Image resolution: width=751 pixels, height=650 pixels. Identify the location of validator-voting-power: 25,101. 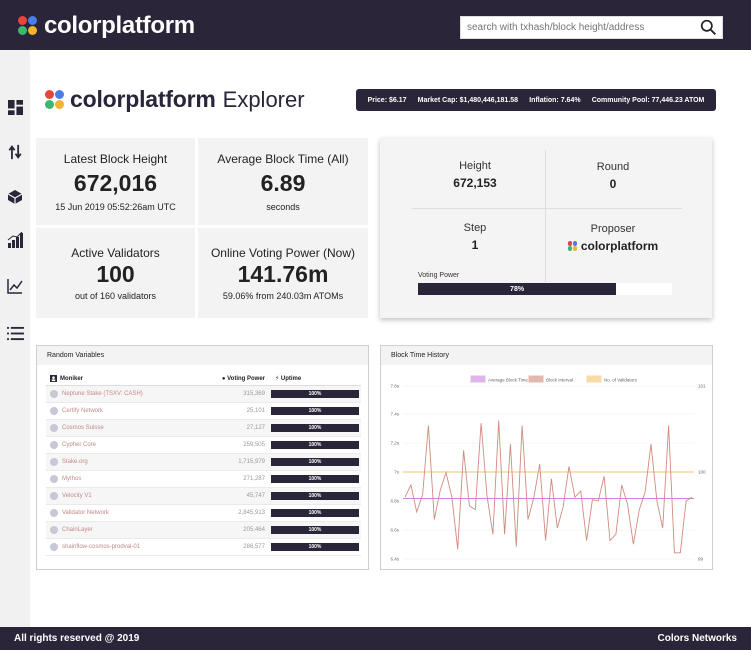
(255, 411).